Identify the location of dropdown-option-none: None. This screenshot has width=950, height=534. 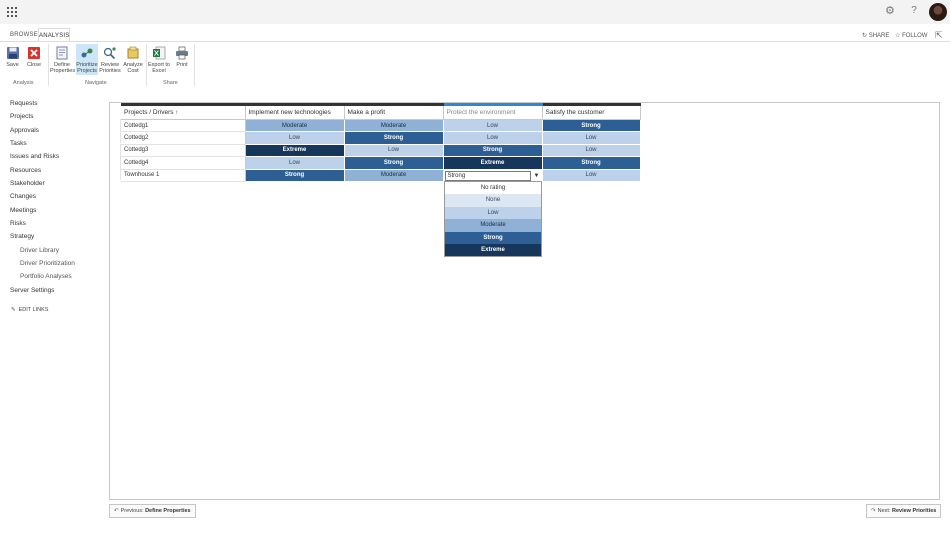
(493, 200).